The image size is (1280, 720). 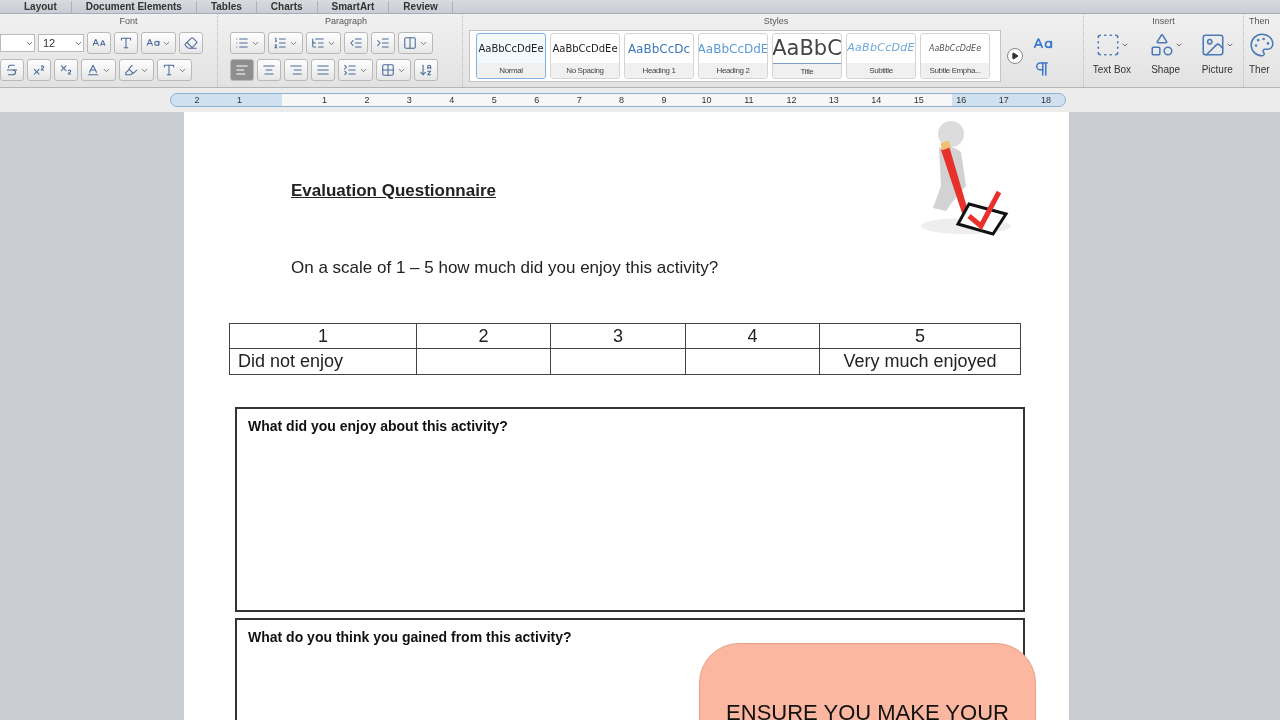 What do you see at coordinates (128, 21) in the screenshot?
I see `group-title: Font` at bounding box center [128, 21].